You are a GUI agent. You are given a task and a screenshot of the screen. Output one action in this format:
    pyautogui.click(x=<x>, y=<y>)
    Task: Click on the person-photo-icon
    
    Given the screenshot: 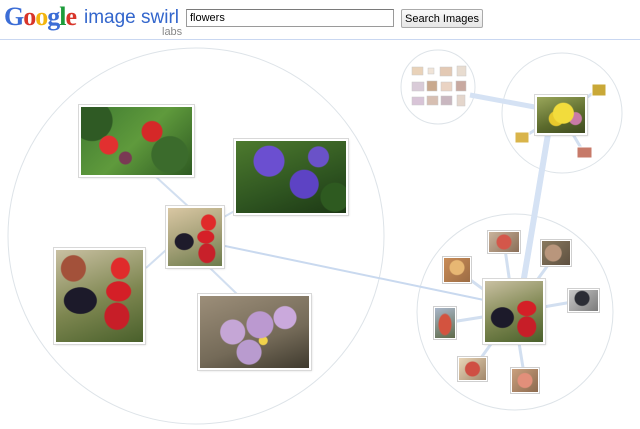 What is the action you would take?
    pyautogui.click(x=583, y=300)
    